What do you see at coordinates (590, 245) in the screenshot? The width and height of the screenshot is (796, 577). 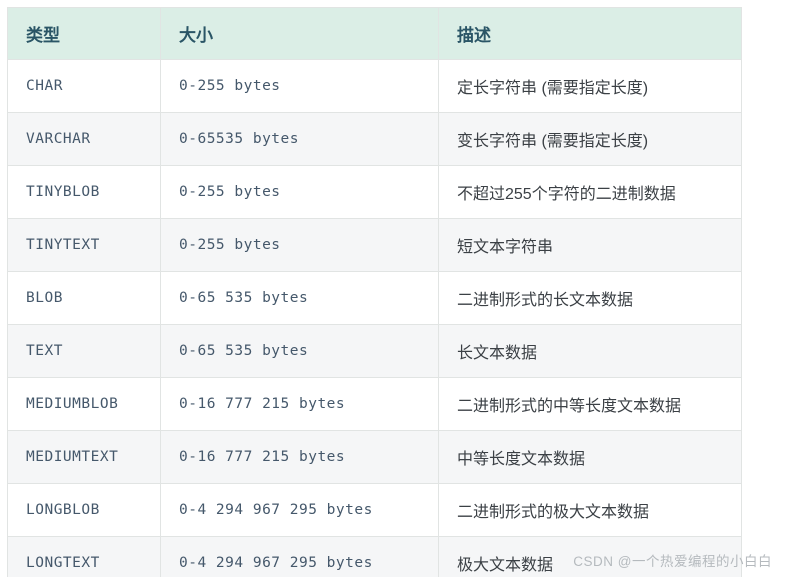 I see `desc-cell: 短文本字符串` at bounding box center [590, 245].